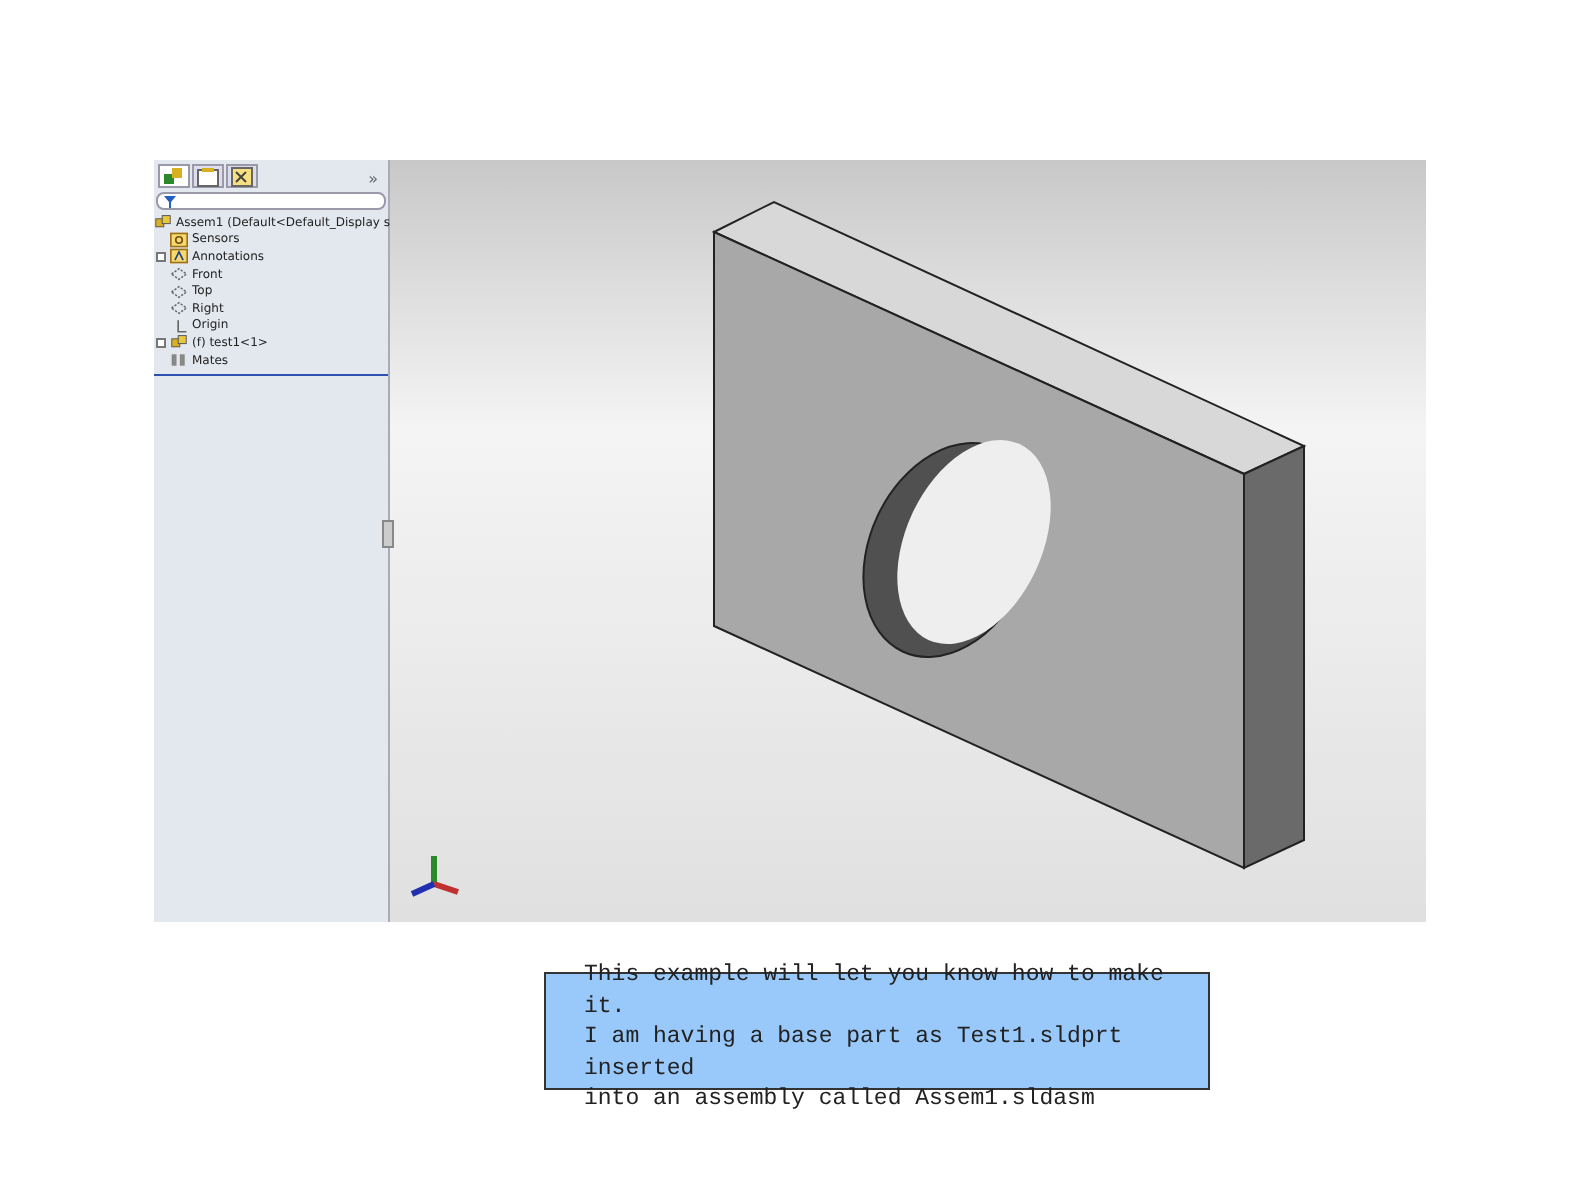  I want to click on annotation-icon, so click(179, 256).